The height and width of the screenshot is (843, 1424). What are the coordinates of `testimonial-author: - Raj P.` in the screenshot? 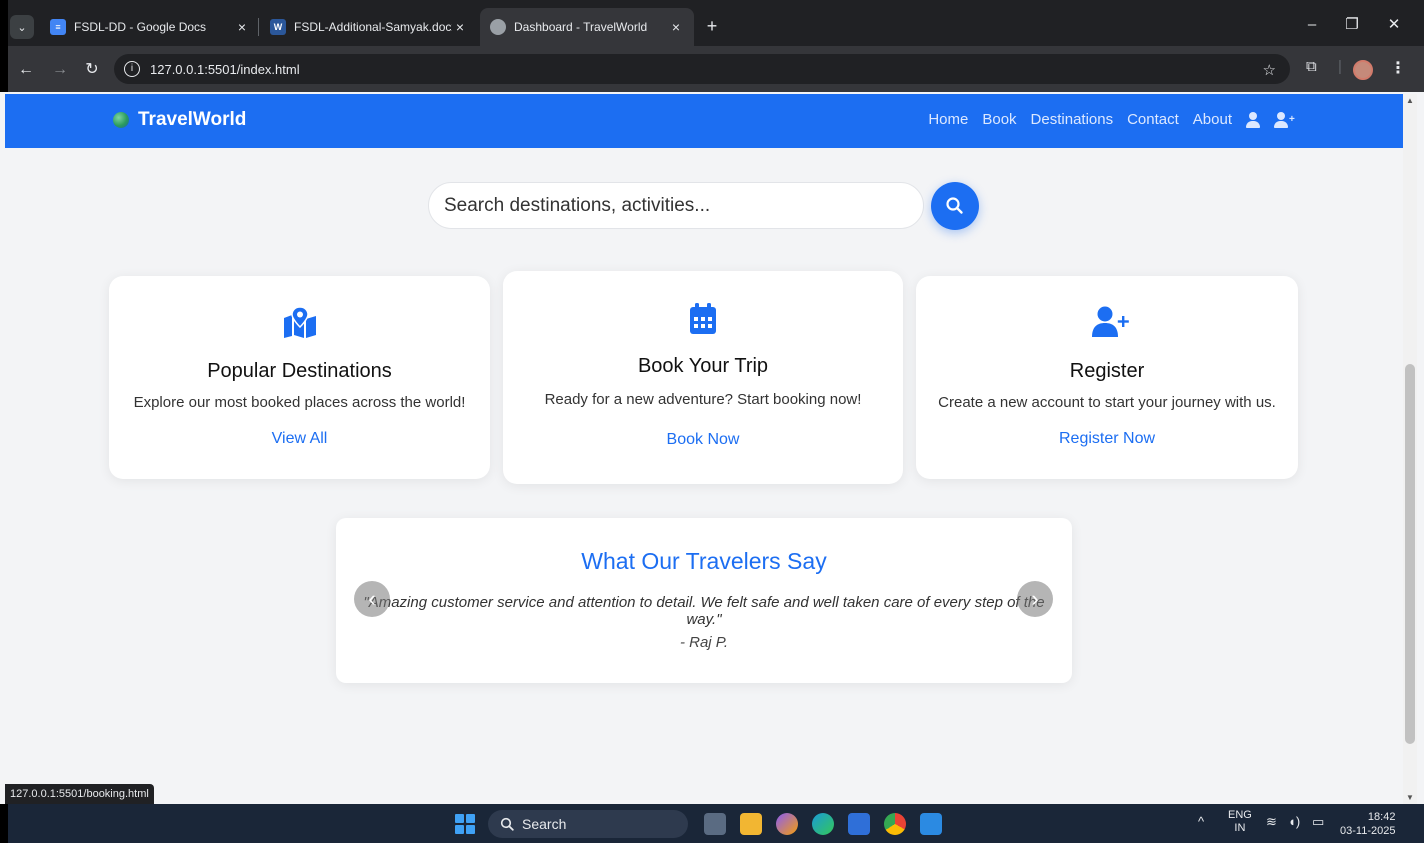 It's located at (704, 642).